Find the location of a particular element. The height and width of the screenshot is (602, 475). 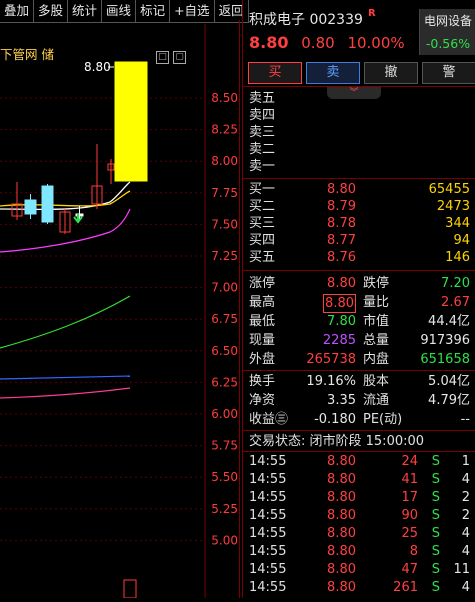

bid-row: 买二 8.79 2473 is located at coordinates (359, 206).